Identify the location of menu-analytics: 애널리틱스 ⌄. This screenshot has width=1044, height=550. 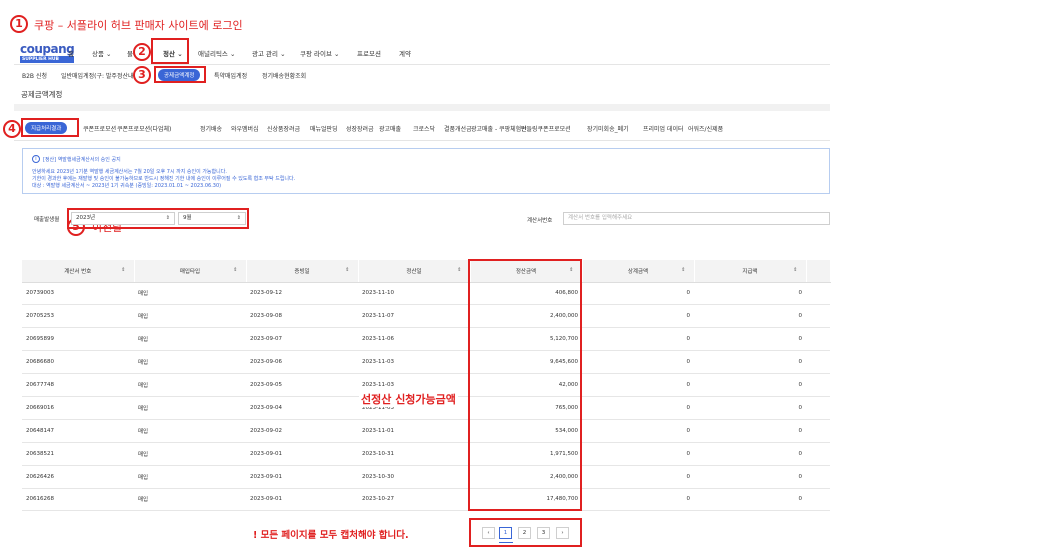
(216, 53).